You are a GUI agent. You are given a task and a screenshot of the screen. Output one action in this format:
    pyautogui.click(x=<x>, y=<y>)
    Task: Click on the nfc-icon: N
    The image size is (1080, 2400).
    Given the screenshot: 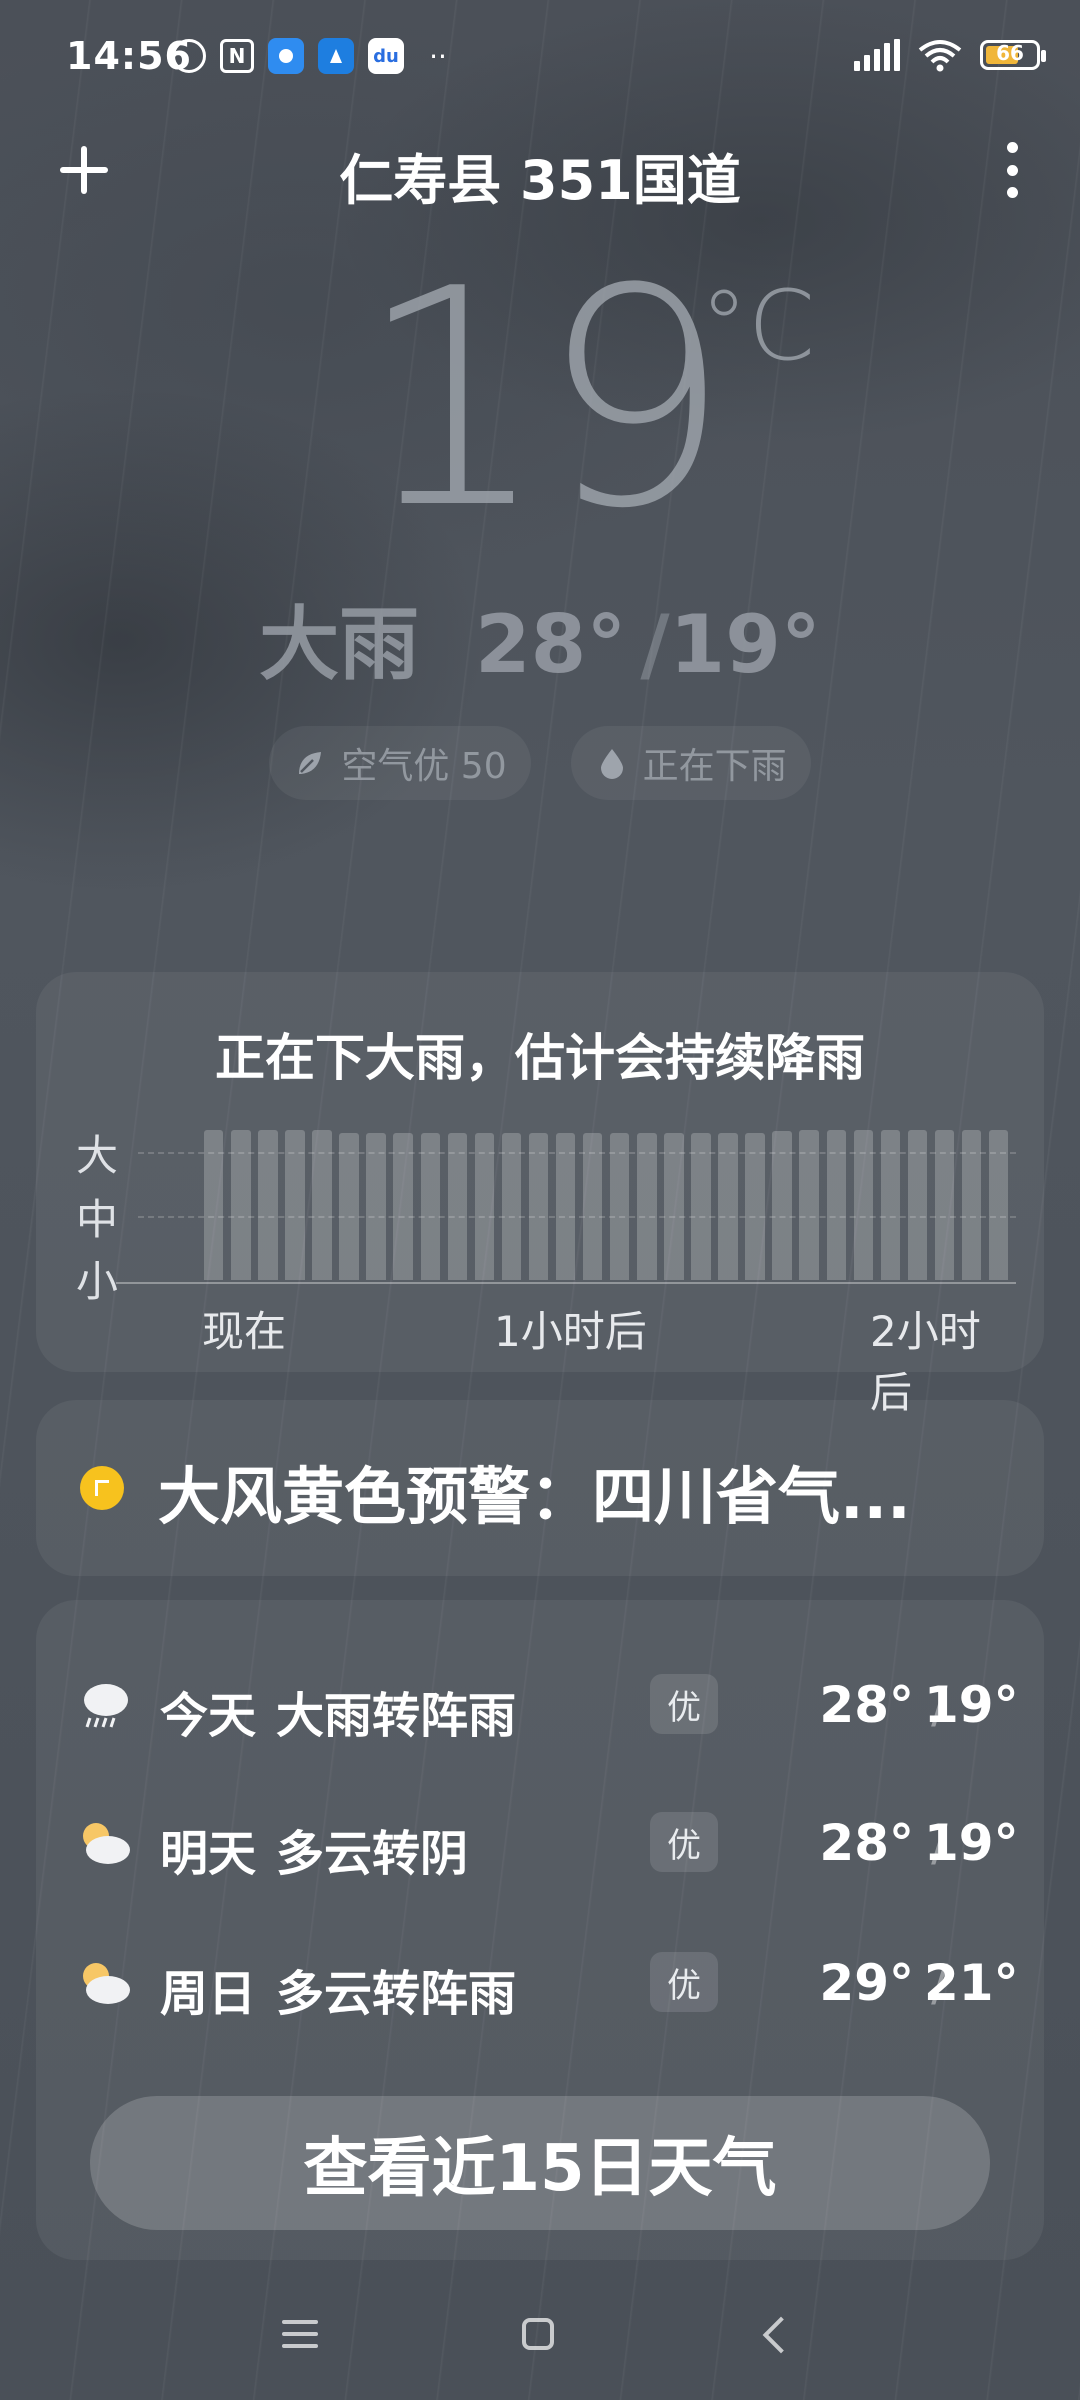 What is the action you would take?
    pyautogui.click(x=237, y=56)
    